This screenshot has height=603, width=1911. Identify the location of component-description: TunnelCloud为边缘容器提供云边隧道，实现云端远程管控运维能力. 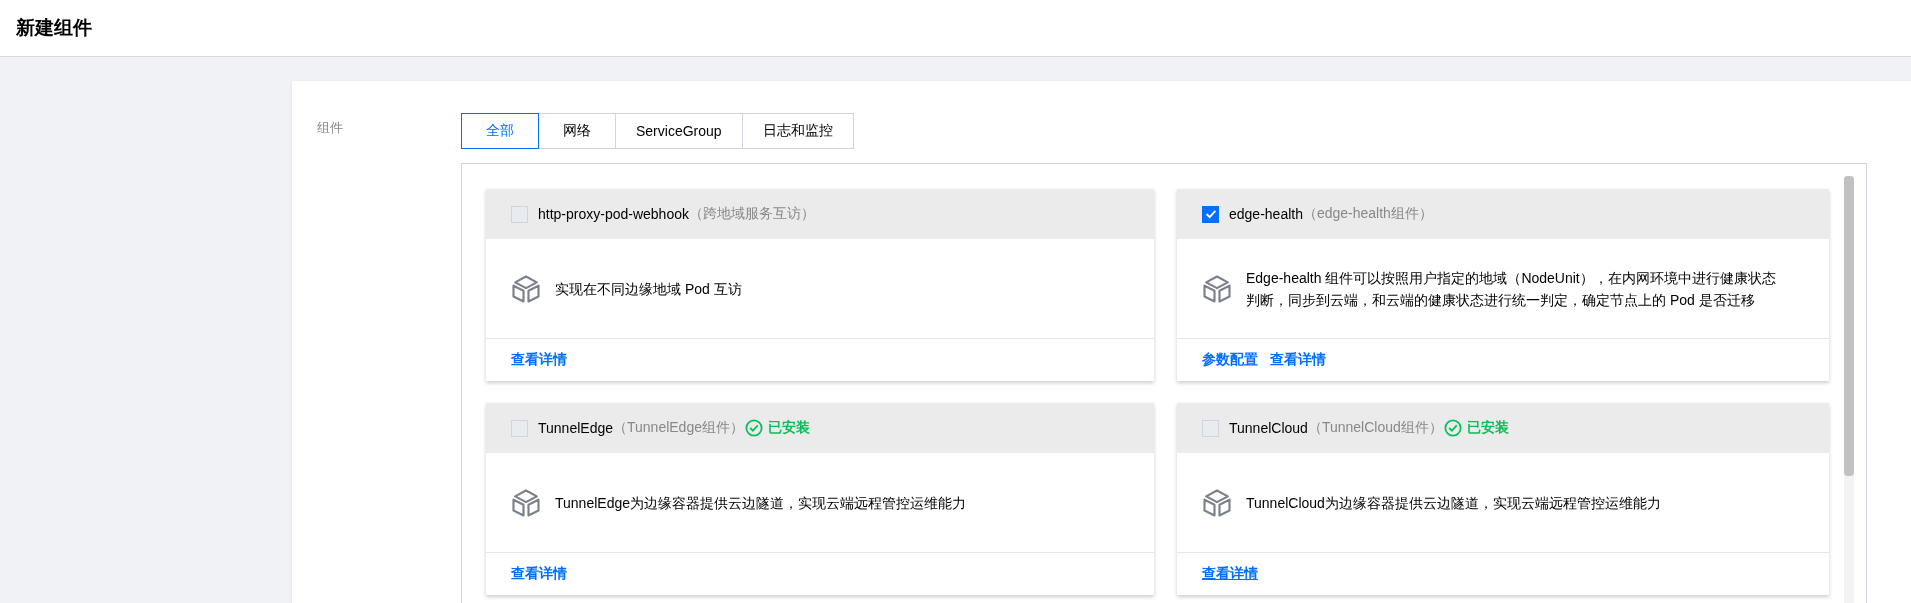
(1453, 503).